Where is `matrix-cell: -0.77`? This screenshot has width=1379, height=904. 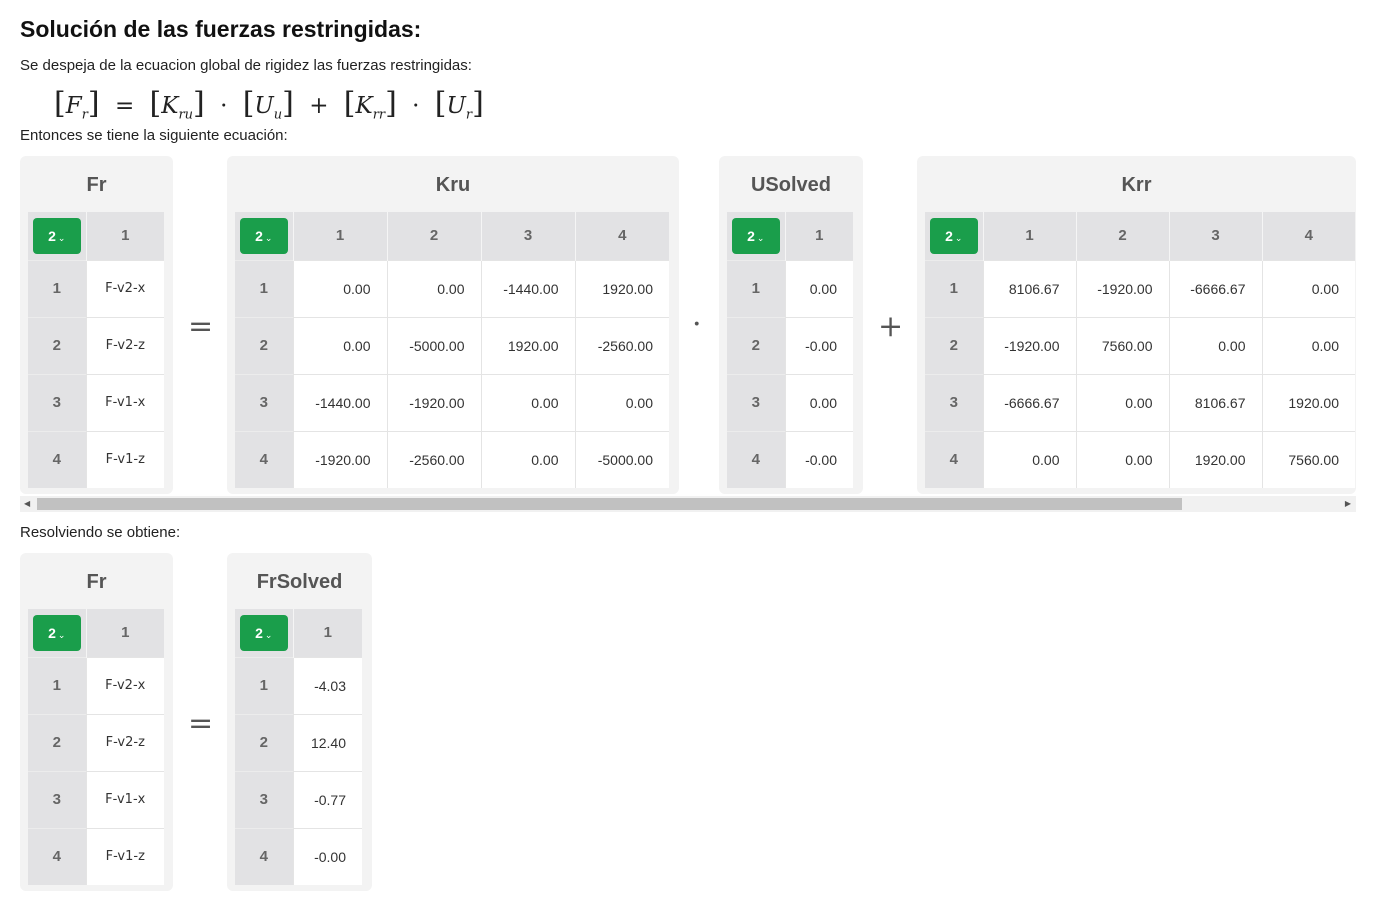 matrix-cell: -0.77 is located at coordinates (327, 799).